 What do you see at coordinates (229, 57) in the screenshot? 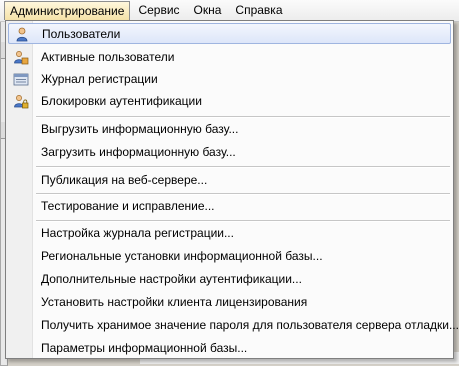
I see `menu-item-active-users: Активные пользователи` at bounding box center [229, 57].